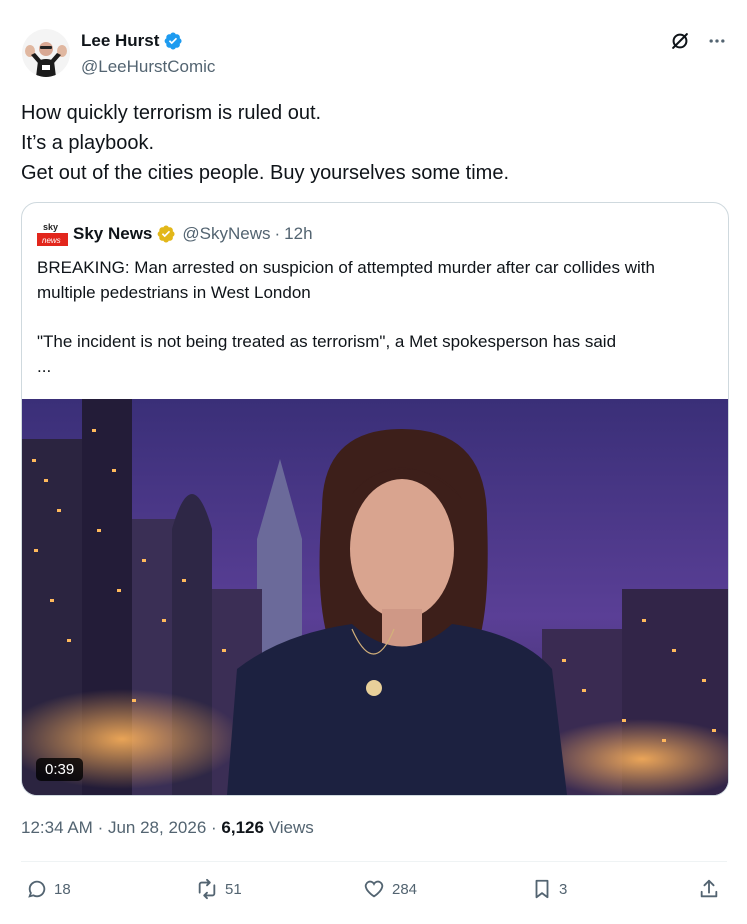 The image size is (747, 924). What do you see at coordinates (226, 234) in the screenshot?
I see `quote-author-handle: @SkyNews` at bounding box center [226, 234].